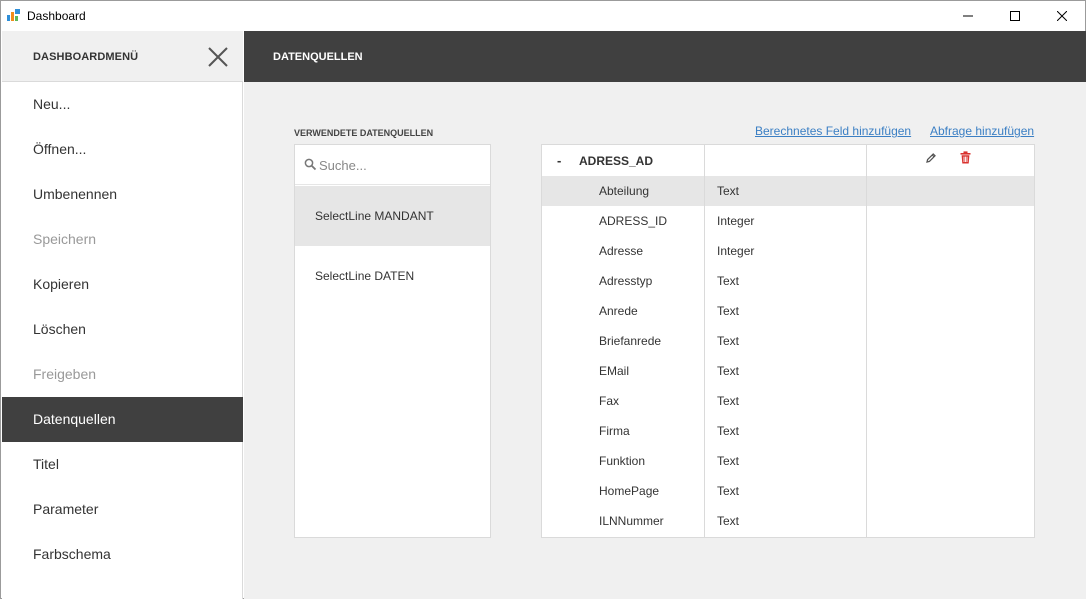 This screenshot has width=1086, height=599. Describe the element at coordinates (788, 191) in the screenshot. I see `table-row: Abteilung Text` at that location.